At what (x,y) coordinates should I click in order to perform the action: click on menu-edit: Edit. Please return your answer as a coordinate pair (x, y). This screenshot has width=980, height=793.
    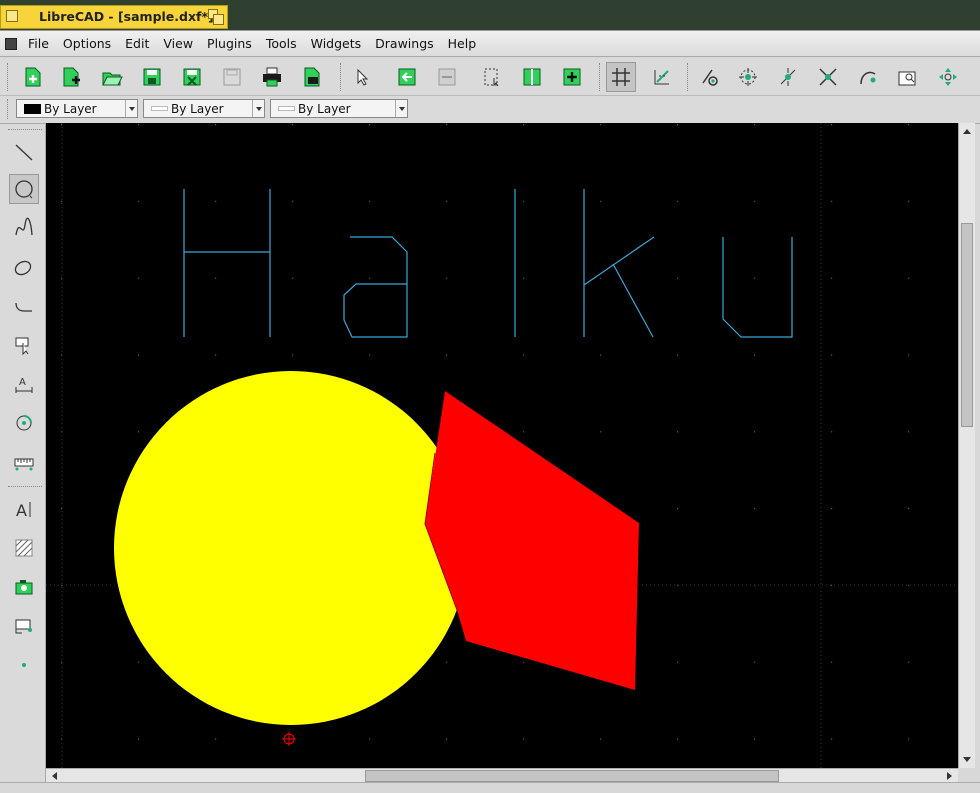
    Looking at the image, I should click on (137, 43).